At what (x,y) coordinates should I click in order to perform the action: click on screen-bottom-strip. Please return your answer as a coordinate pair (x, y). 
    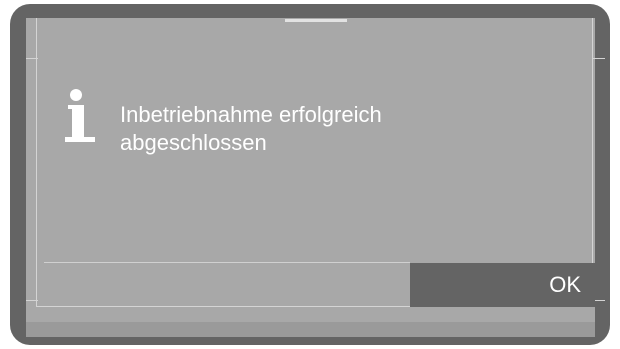
    Looking at the image, I should click on (310, 329).